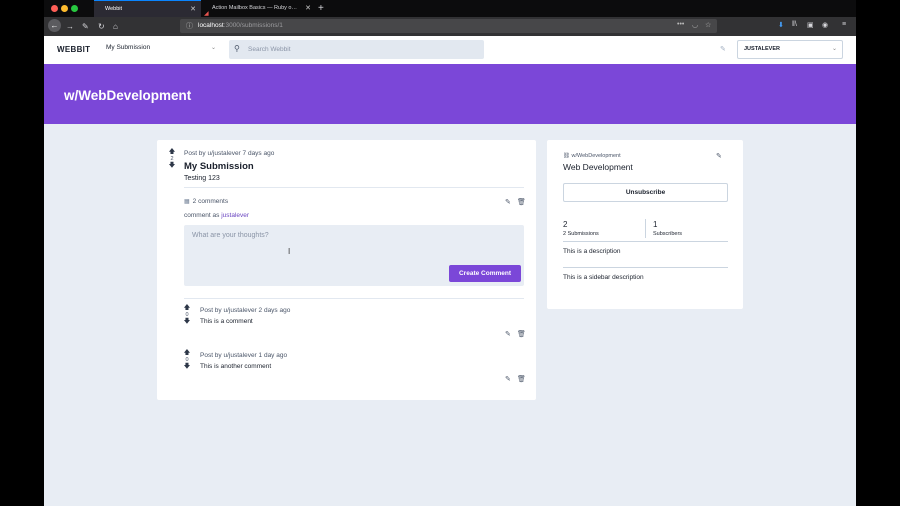 The width and height of the screenshot is (900, 506). I want to click on community-banner: w/WebDevelopment, so click(450, 94).